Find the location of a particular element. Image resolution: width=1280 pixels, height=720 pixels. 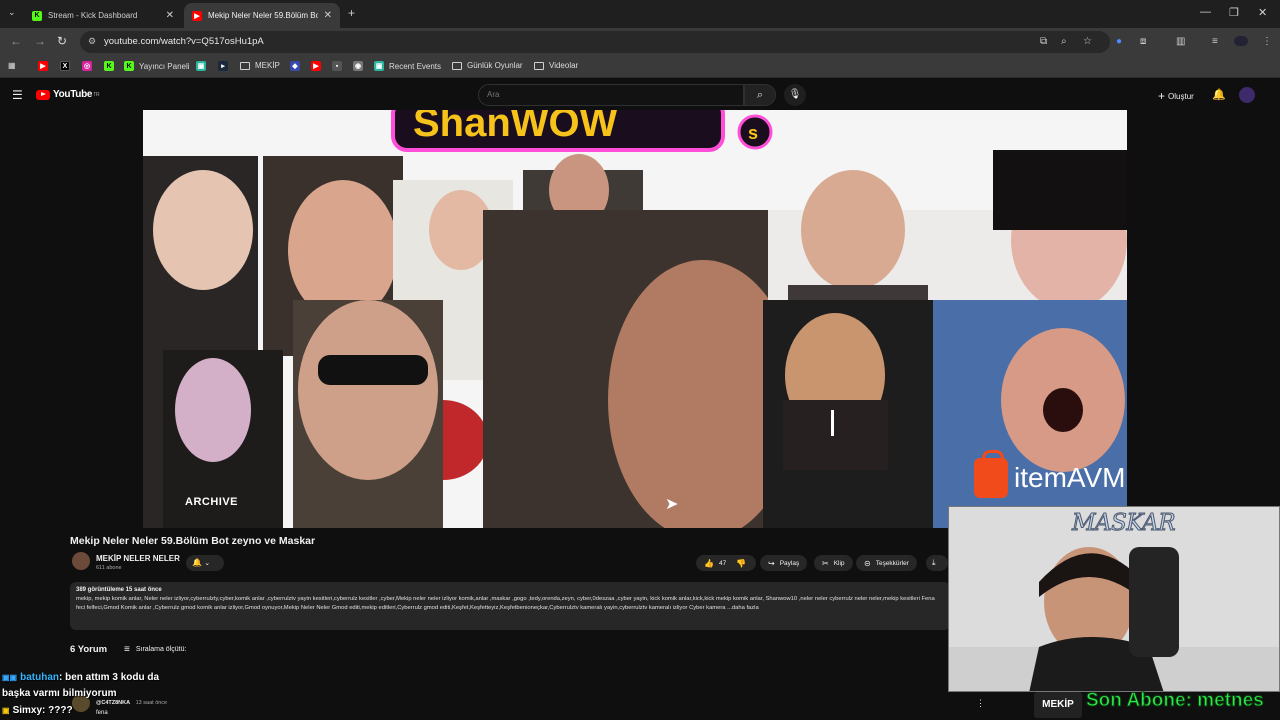

chat-badge-icon: ▣▣ is located at coordinates (10, 677).